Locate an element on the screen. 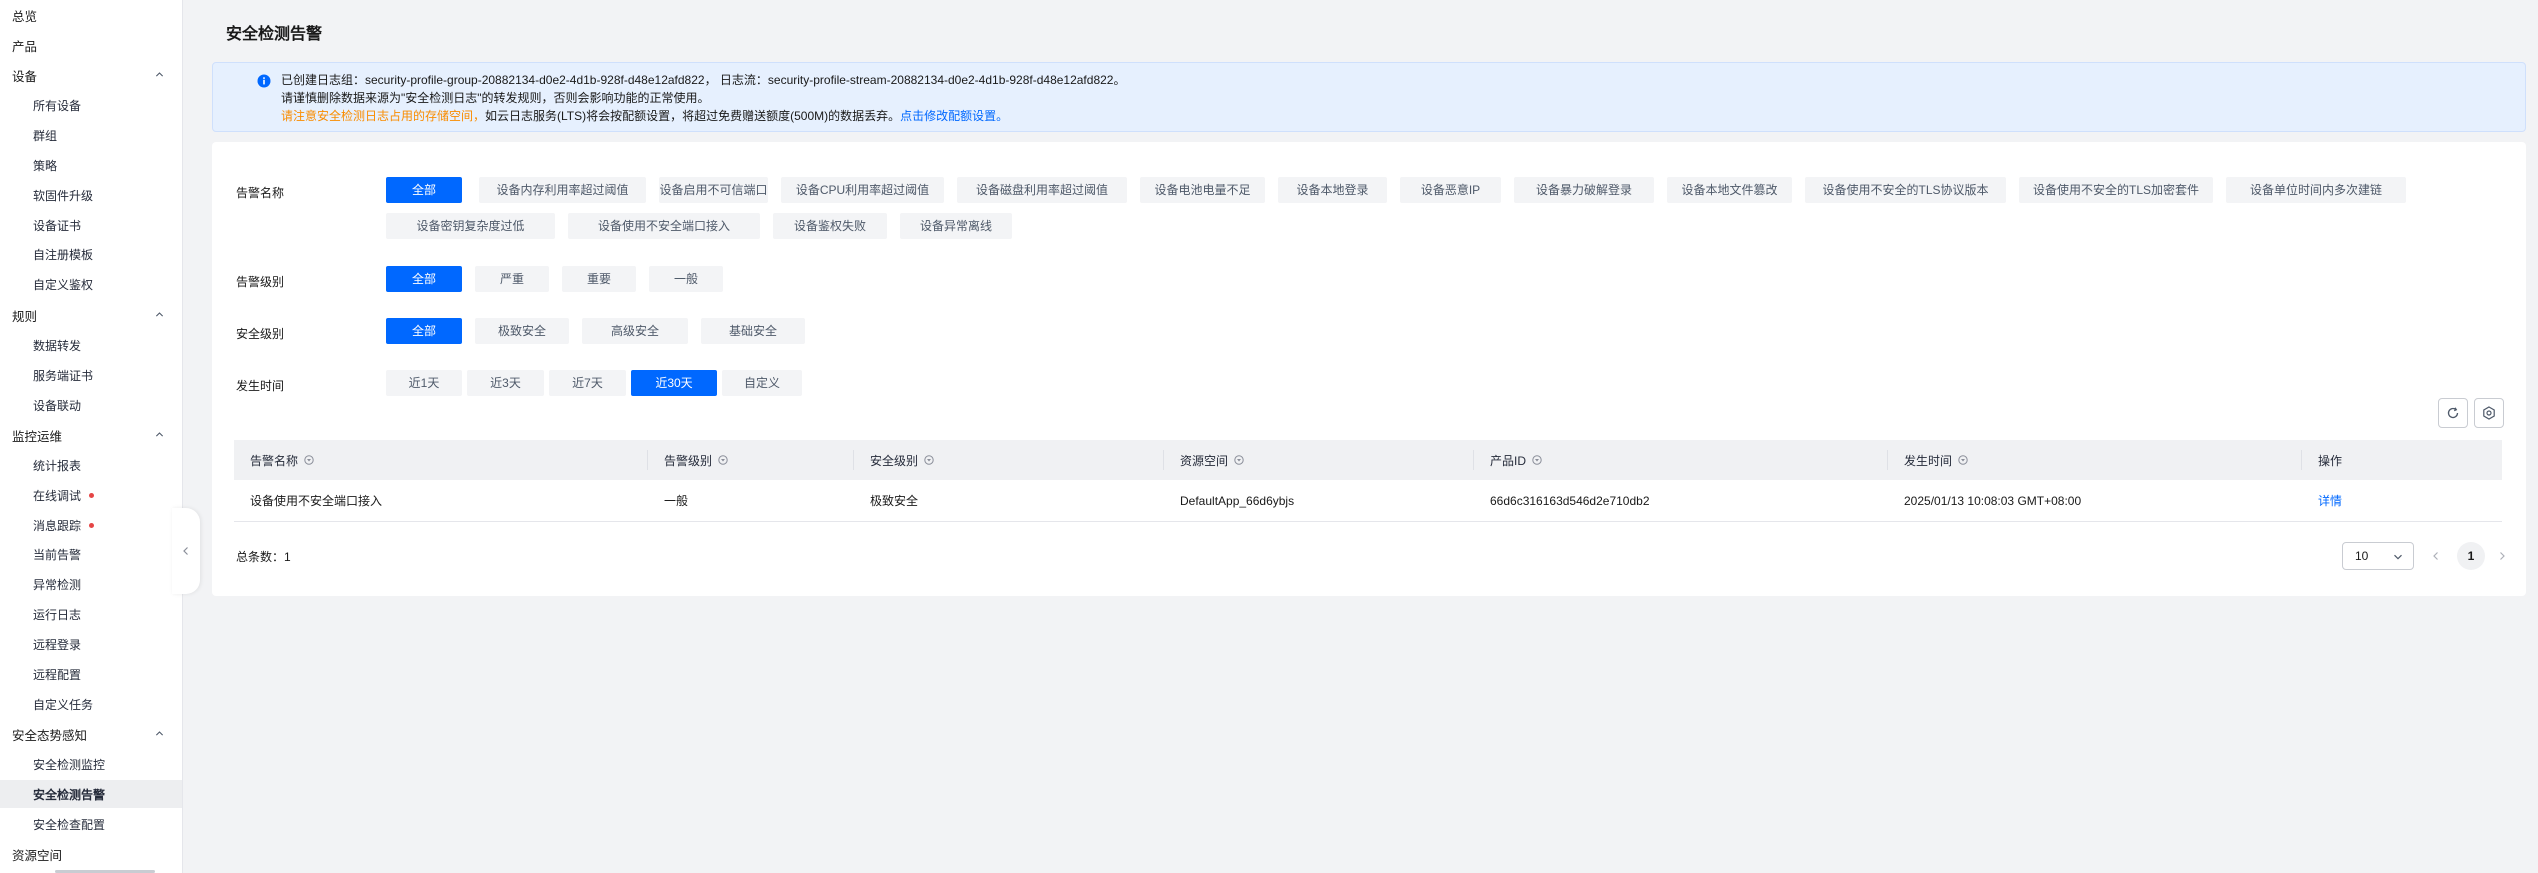 The height and width of the screenshot is (873, 2538). filter-chip-alarm-level: 重要 is located at coordinates (599, 279).